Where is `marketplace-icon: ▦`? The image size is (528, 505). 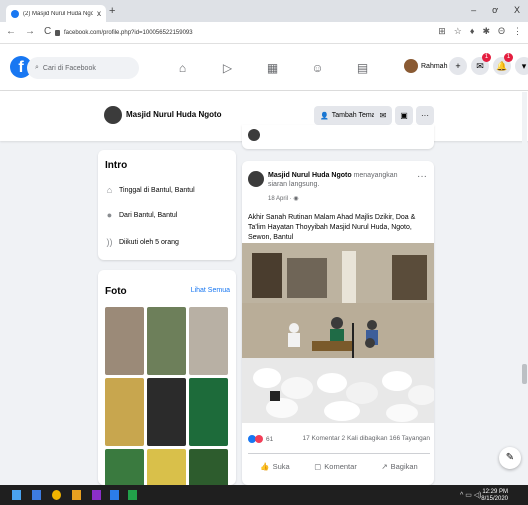 marketplace-icon: ▦ is located at coordinates (272, 68).